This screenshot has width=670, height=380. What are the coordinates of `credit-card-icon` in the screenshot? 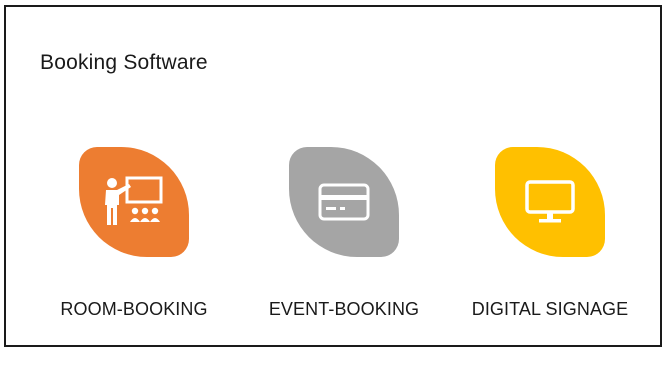 It's located at (344, 202).